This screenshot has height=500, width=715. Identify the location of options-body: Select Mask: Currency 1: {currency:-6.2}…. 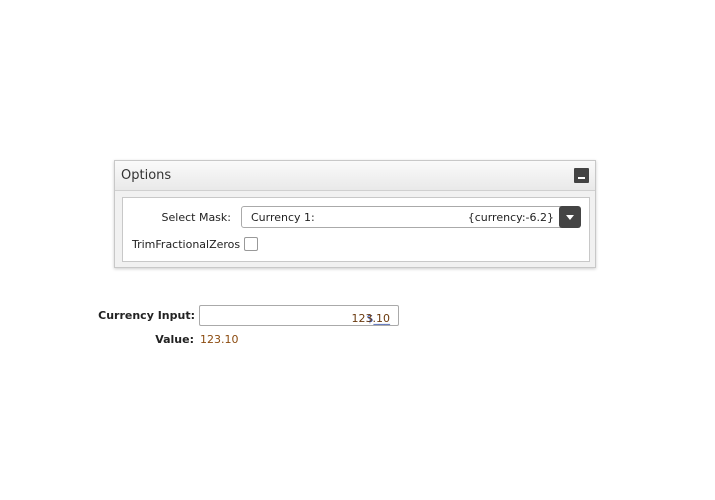
(356, 229).